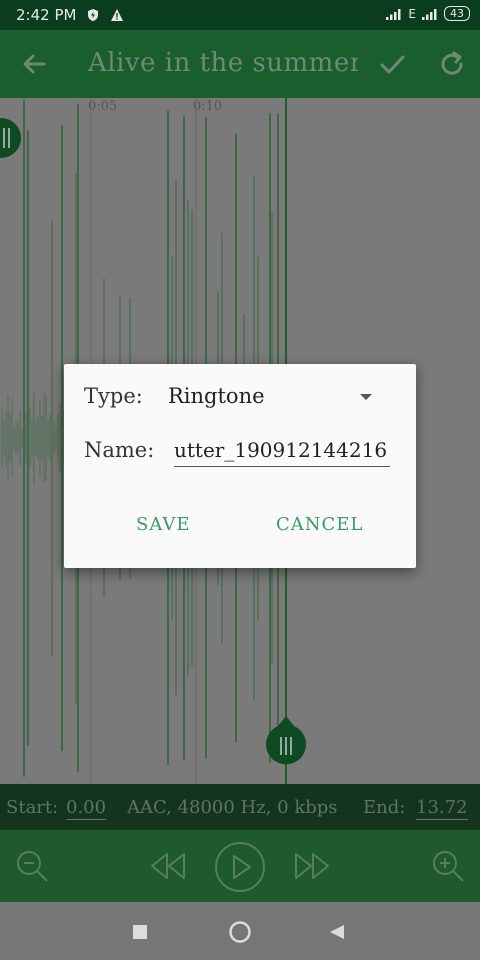  I want to click on type-label: Type:, so click(113, 396).